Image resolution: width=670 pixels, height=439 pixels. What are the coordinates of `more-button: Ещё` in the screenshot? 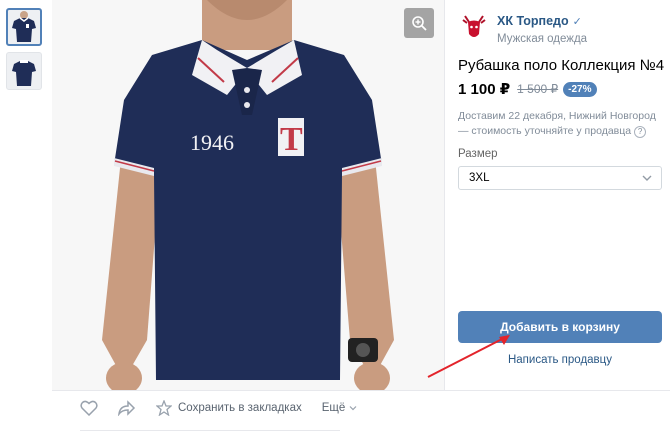 It's located at (340, 408).